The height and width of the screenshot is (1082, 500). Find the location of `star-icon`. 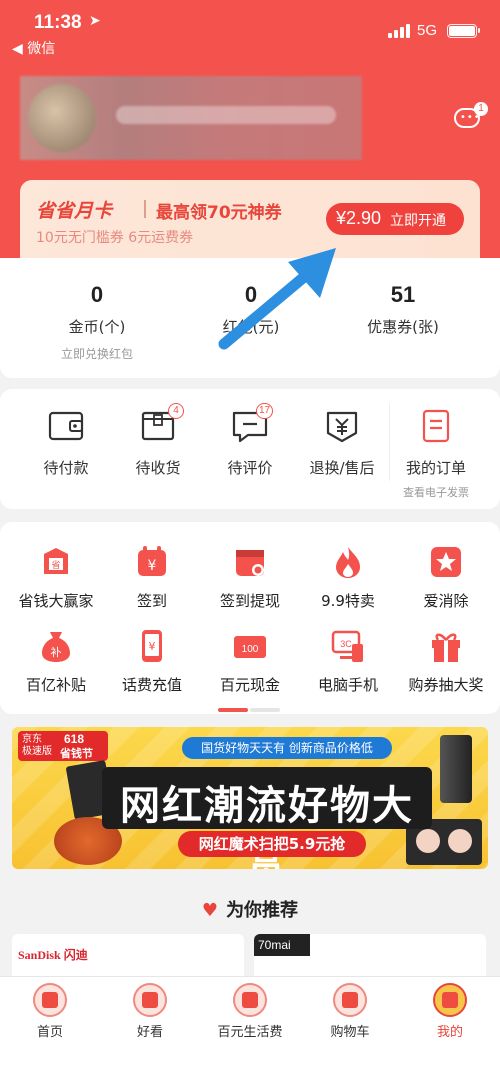

star-icon is located at coordinates (446, 562).